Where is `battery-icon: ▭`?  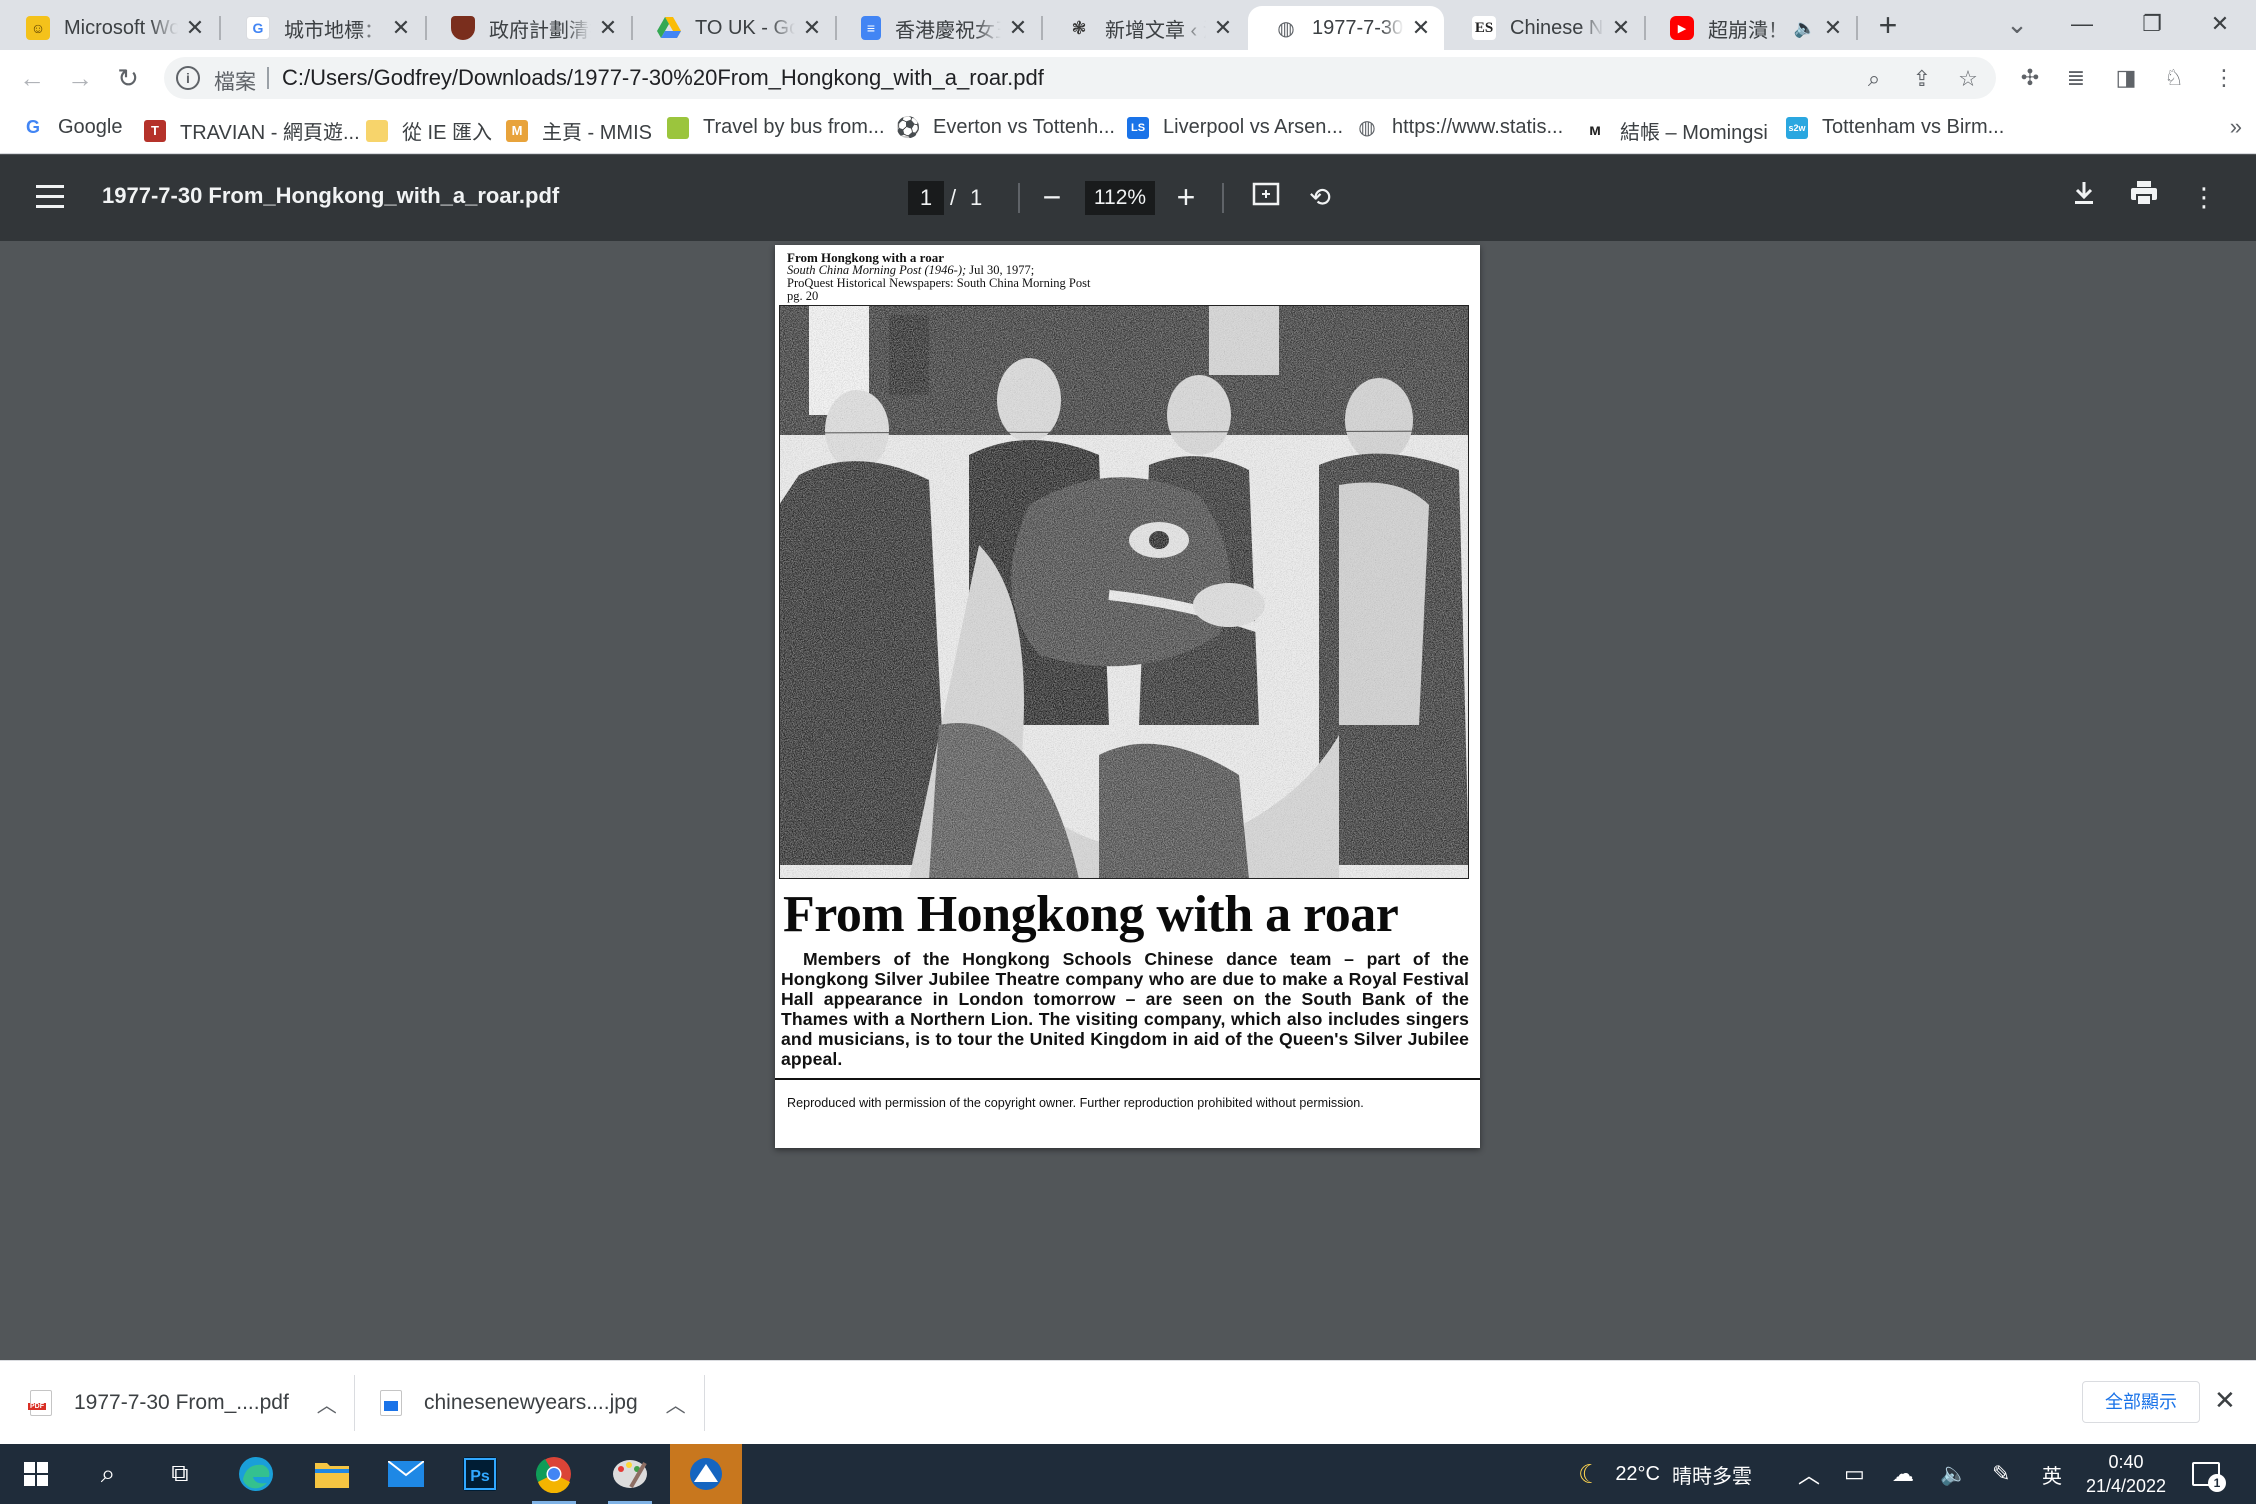
battery-icon: ▭ is located at coordinates (1854, 1474).